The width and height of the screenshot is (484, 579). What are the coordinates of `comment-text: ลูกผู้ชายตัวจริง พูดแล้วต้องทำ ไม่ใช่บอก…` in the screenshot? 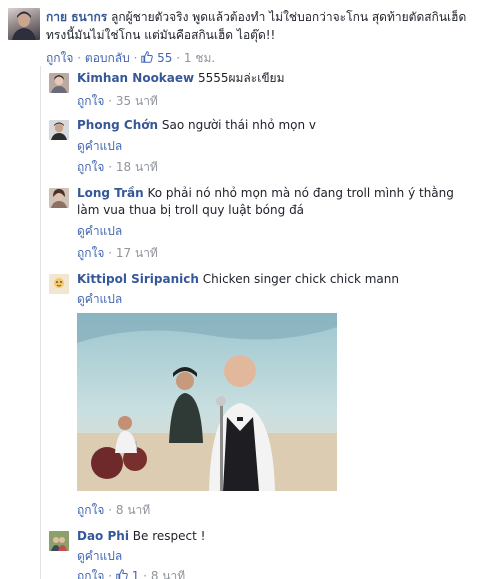 It's located at (256, 26).